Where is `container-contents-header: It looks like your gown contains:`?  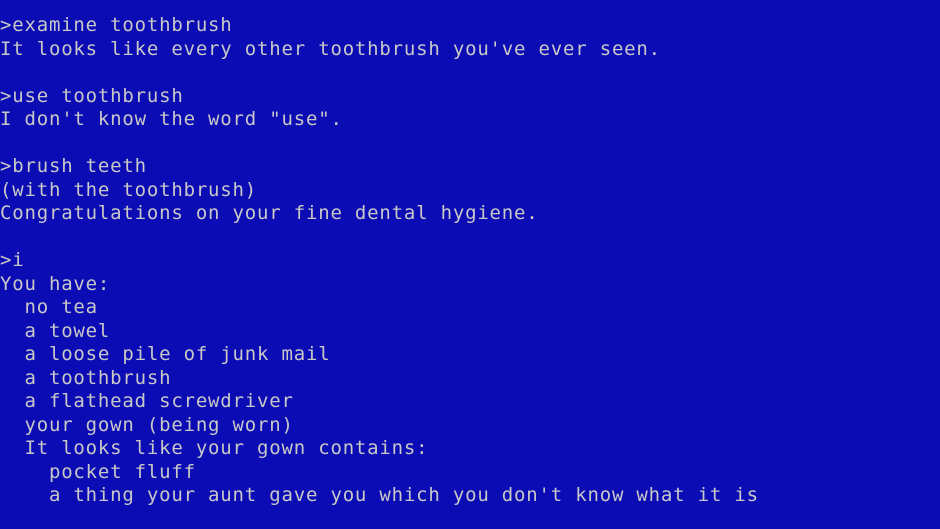 container-contents-header: It looks like your gown contains: is located at coordinates (214, 448).